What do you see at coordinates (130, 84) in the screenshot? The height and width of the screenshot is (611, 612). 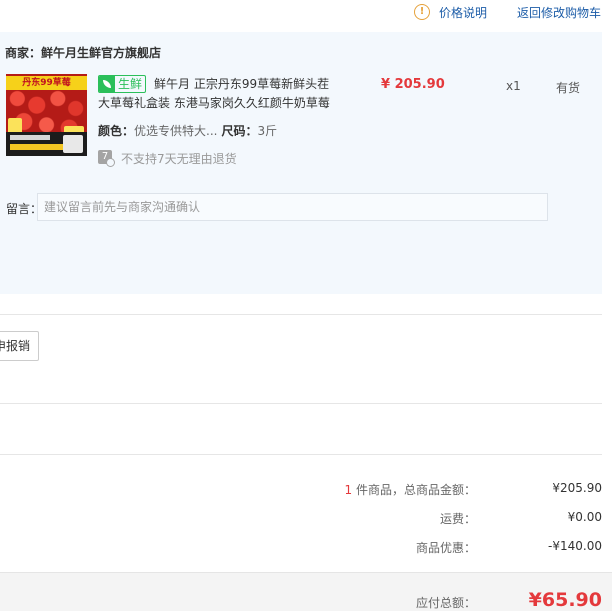 I see `fresh-badge-label: 生鲜` at bounding box center [130, 84].